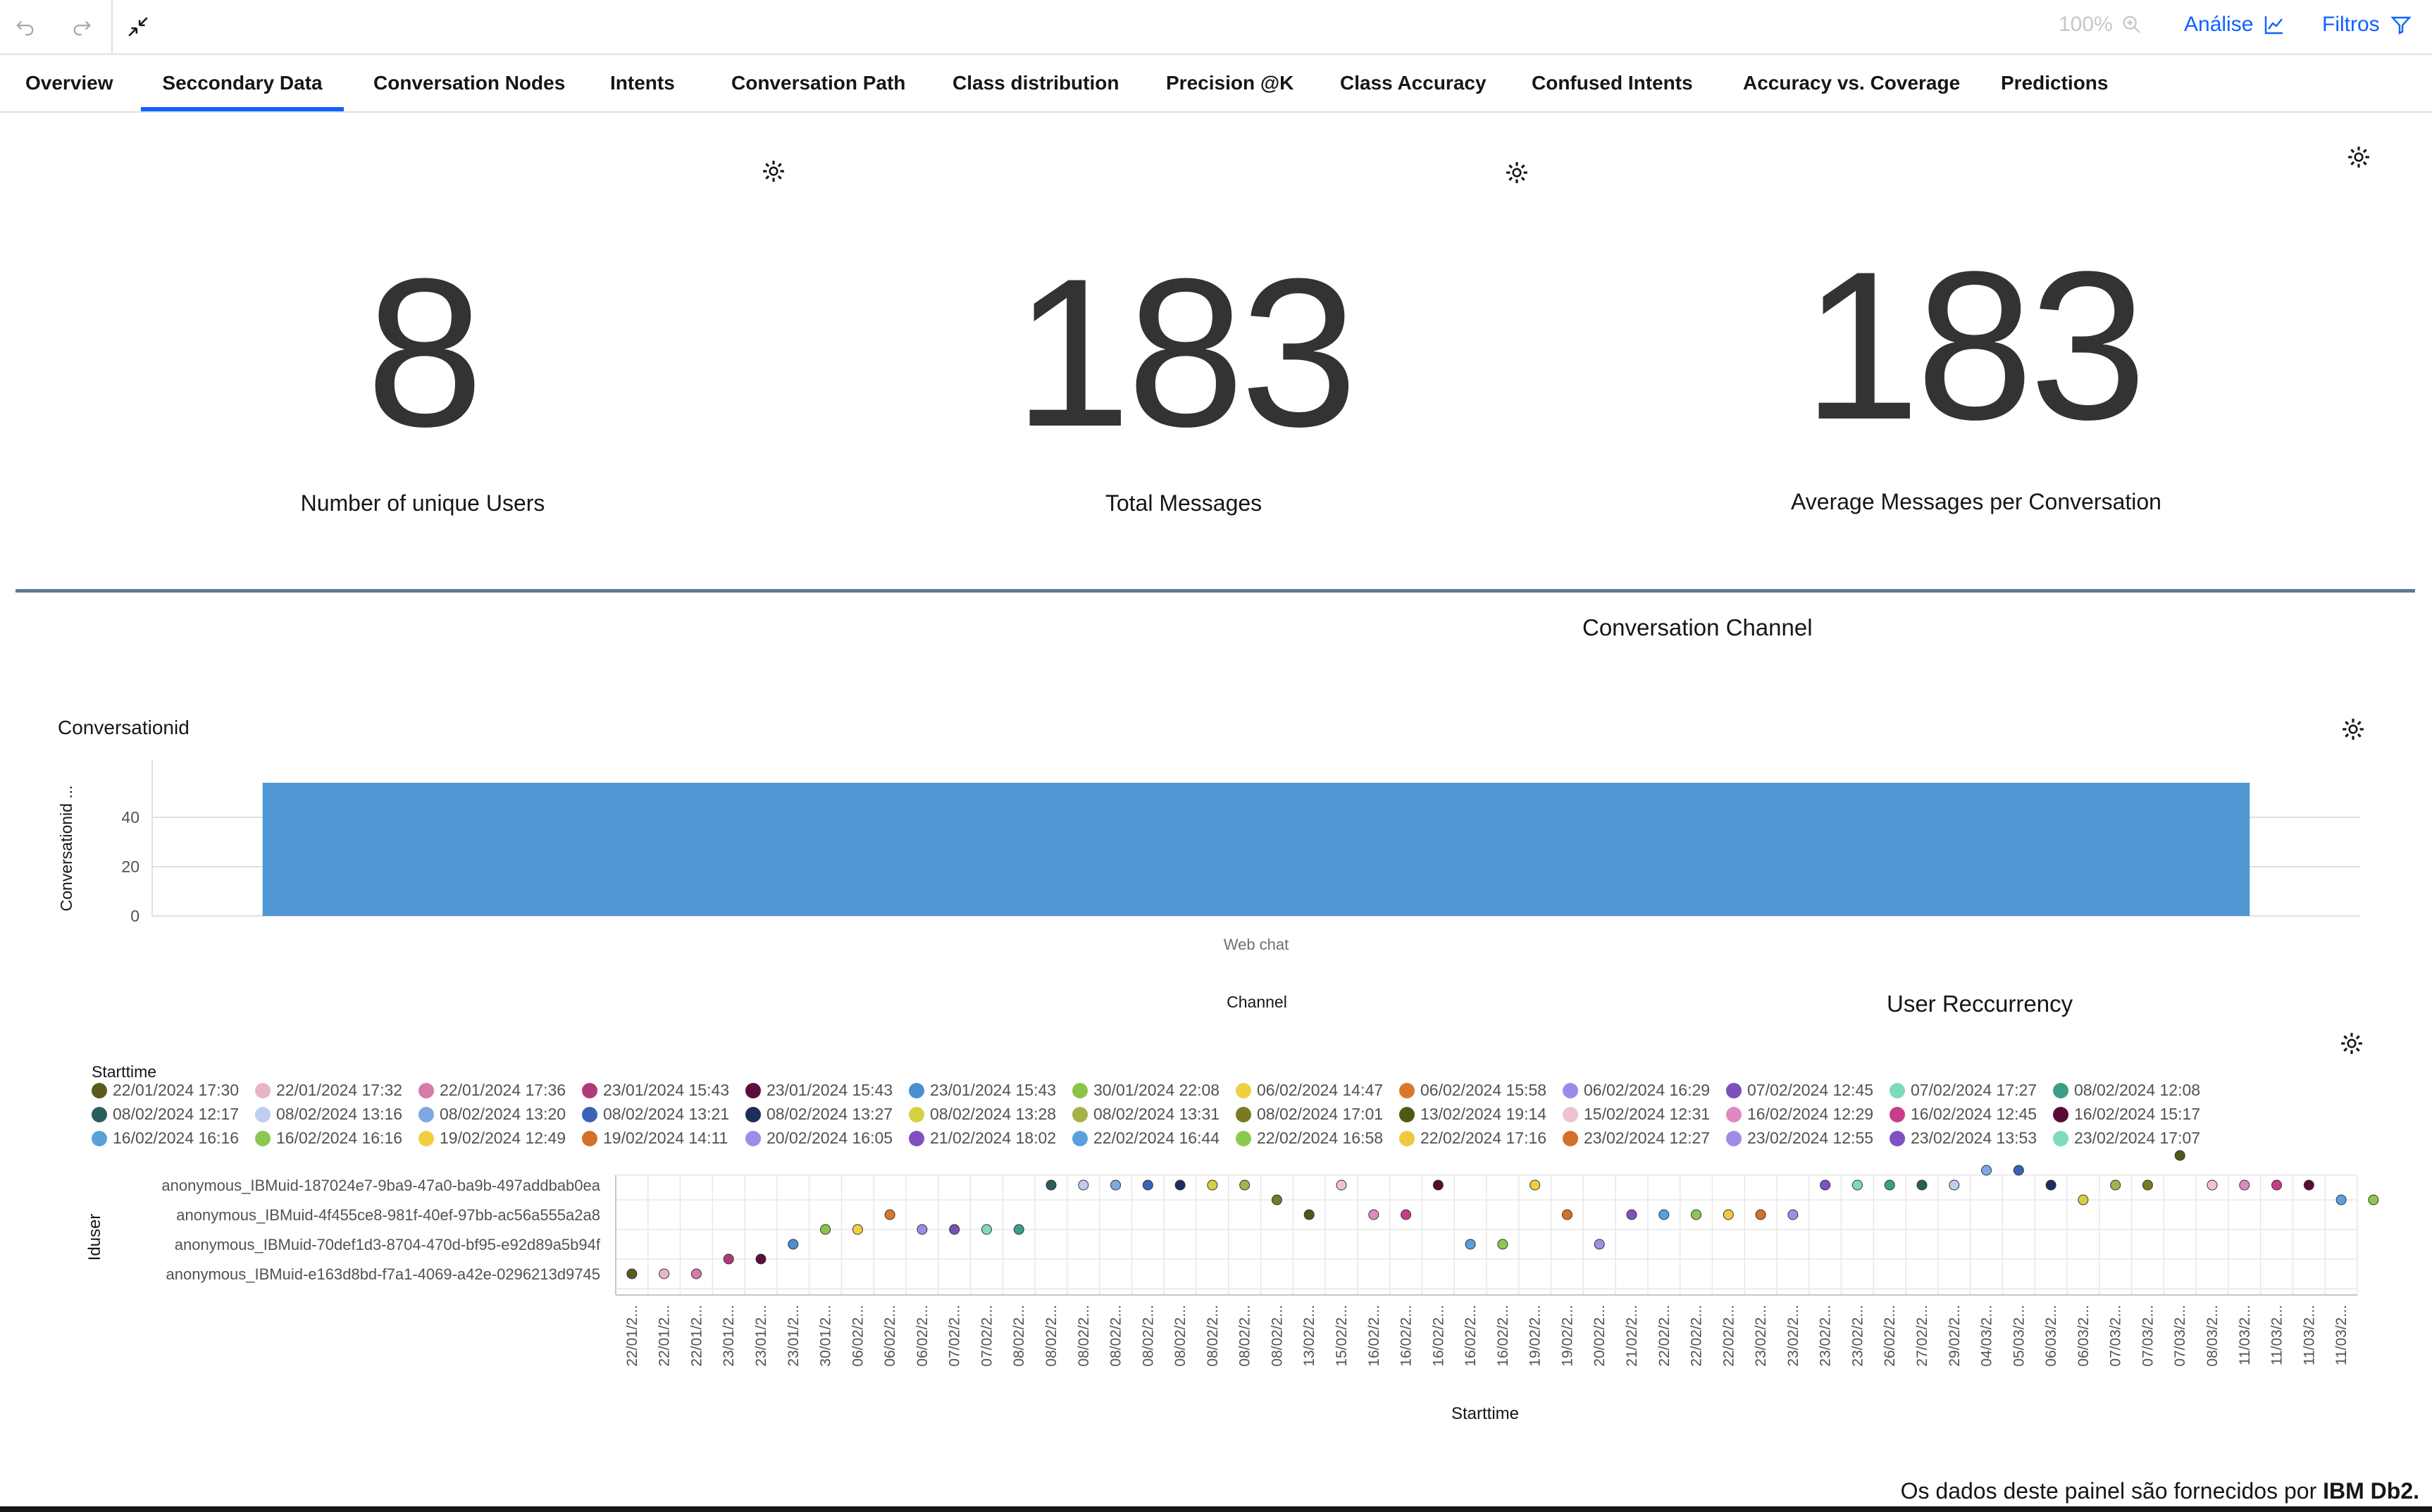 The height and width of the screenshot is (1512, 2432). Describe the element at coordinates (1974, 1114) in the screenshot. I see `legend-label: 16/02/2024 12:45` at that location.